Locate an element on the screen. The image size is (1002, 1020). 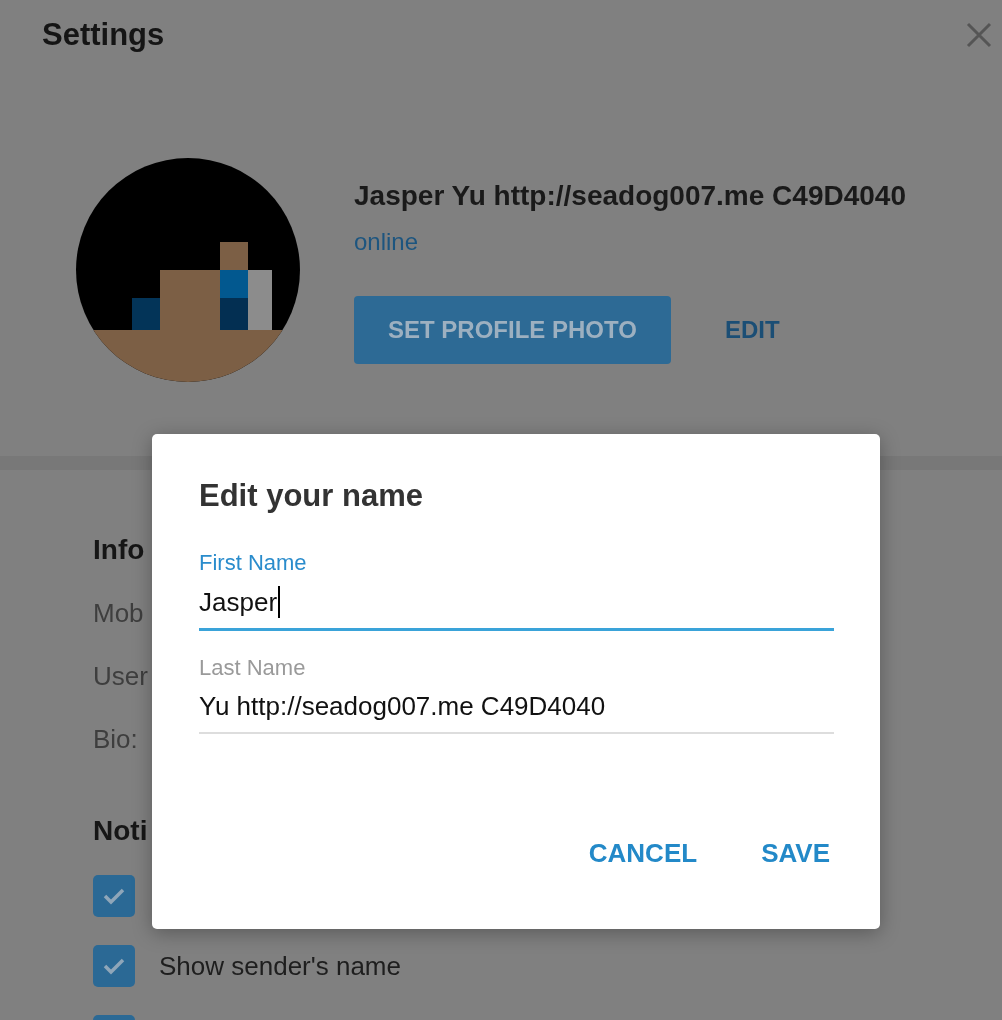
info-row: Bio: is located at coordinates (115, 739).